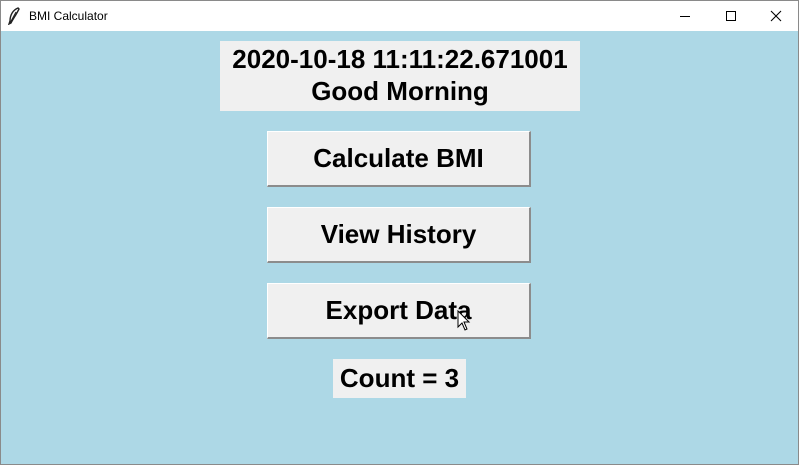 The image size is (799, 465). Describe the element at coordinates (68, 16) in the screenshot. I see `window-title: BMI Calculator` at that location.